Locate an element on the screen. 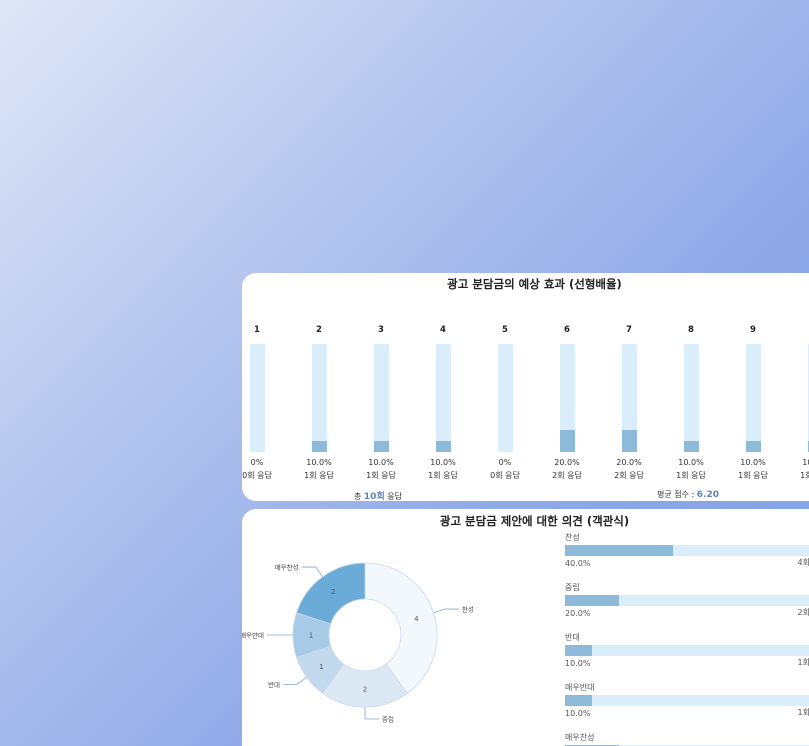 The height and width of the screenshot is (746, 809). scale-number: 9 is located at coordinates (753, 330).